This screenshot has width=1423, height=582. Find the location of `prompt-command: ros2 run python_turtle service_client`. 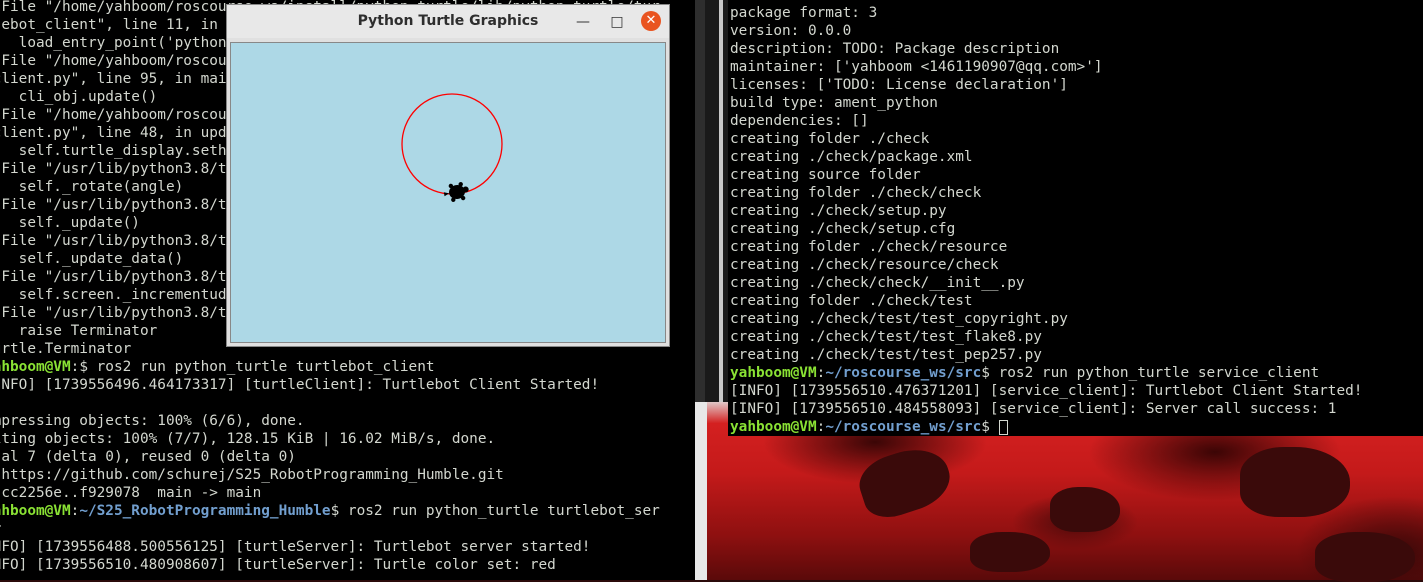

prompt-command: ros2 run python_turtle service_client is located at coordinates (1154, 373).